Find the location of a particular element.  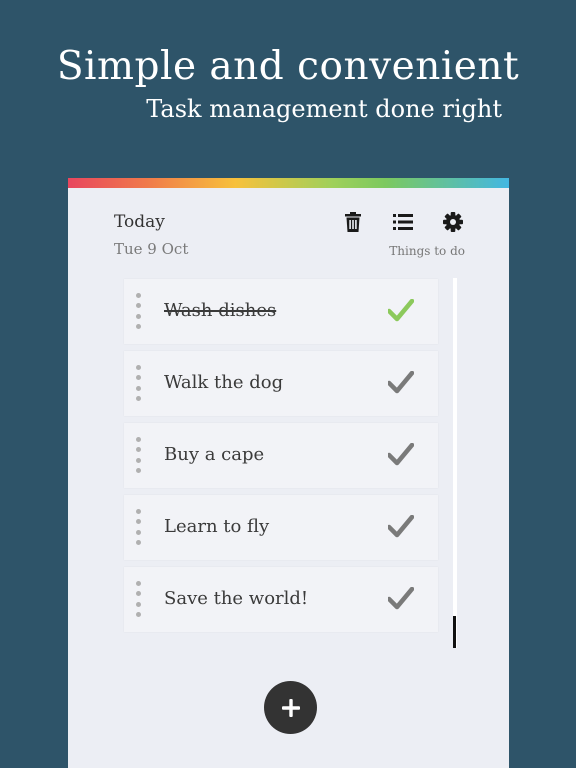

task-label: Walk the dog is located at coordinates (224, 382).